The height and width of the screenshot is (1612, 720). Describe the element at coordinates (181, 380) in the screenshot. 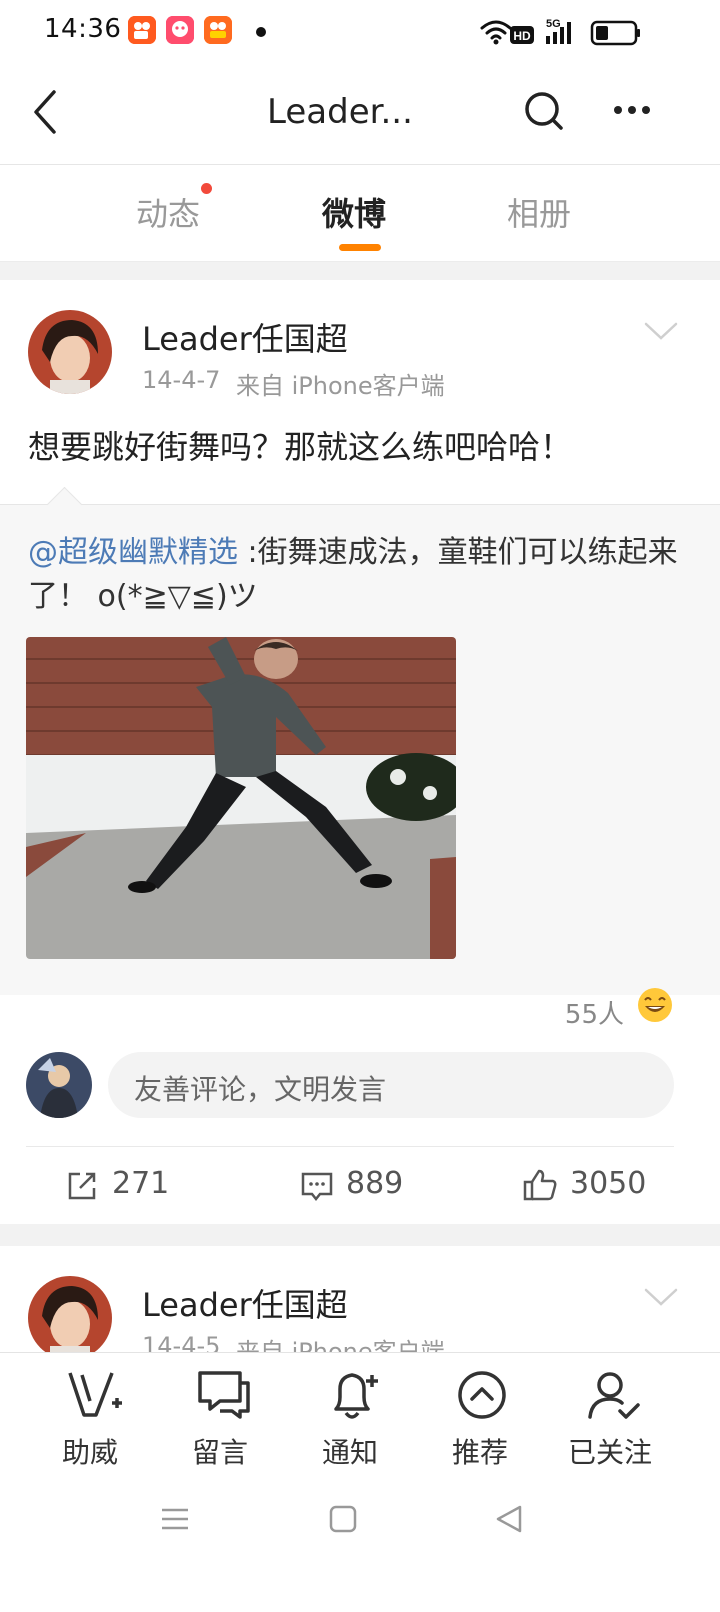

I see `post-date: 14-4-7` at that location.